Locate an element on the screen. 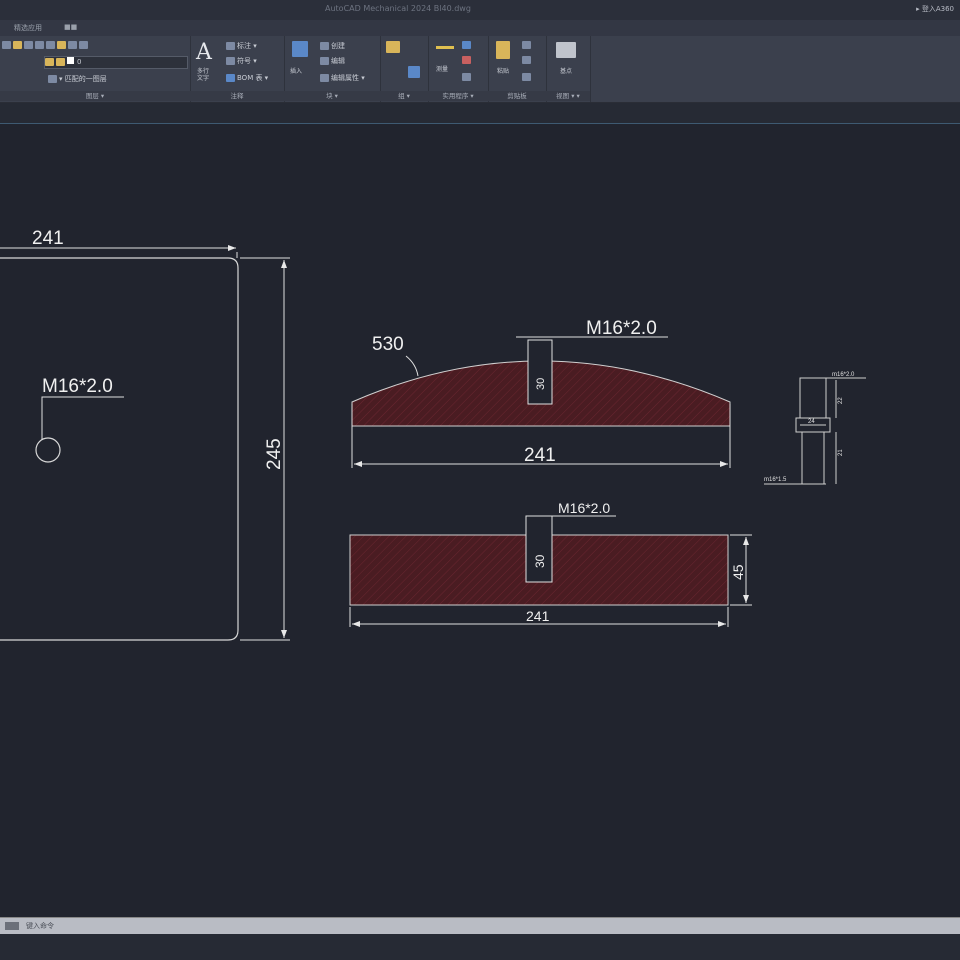  plate-hole-label: M16*2.0 is located at coordinates (77, 386).